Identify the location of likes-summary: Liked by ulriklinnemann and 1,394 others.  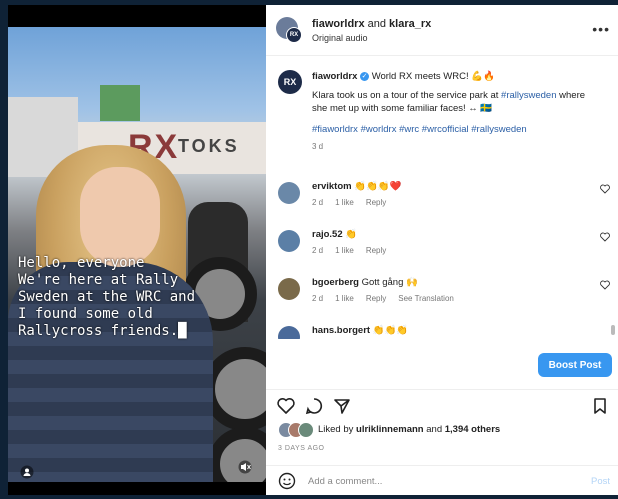
(442, 429).